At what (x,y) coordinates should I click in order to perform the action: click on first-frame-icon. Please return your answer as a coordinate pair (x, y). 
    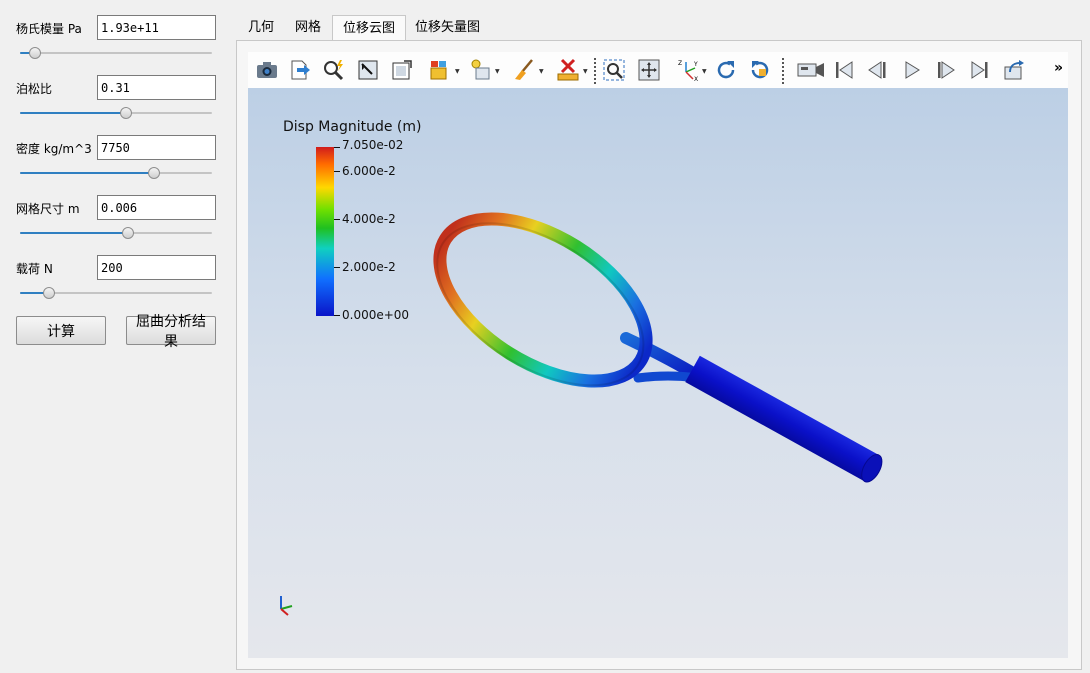
    Looking at the image, I should click on (844, 70).